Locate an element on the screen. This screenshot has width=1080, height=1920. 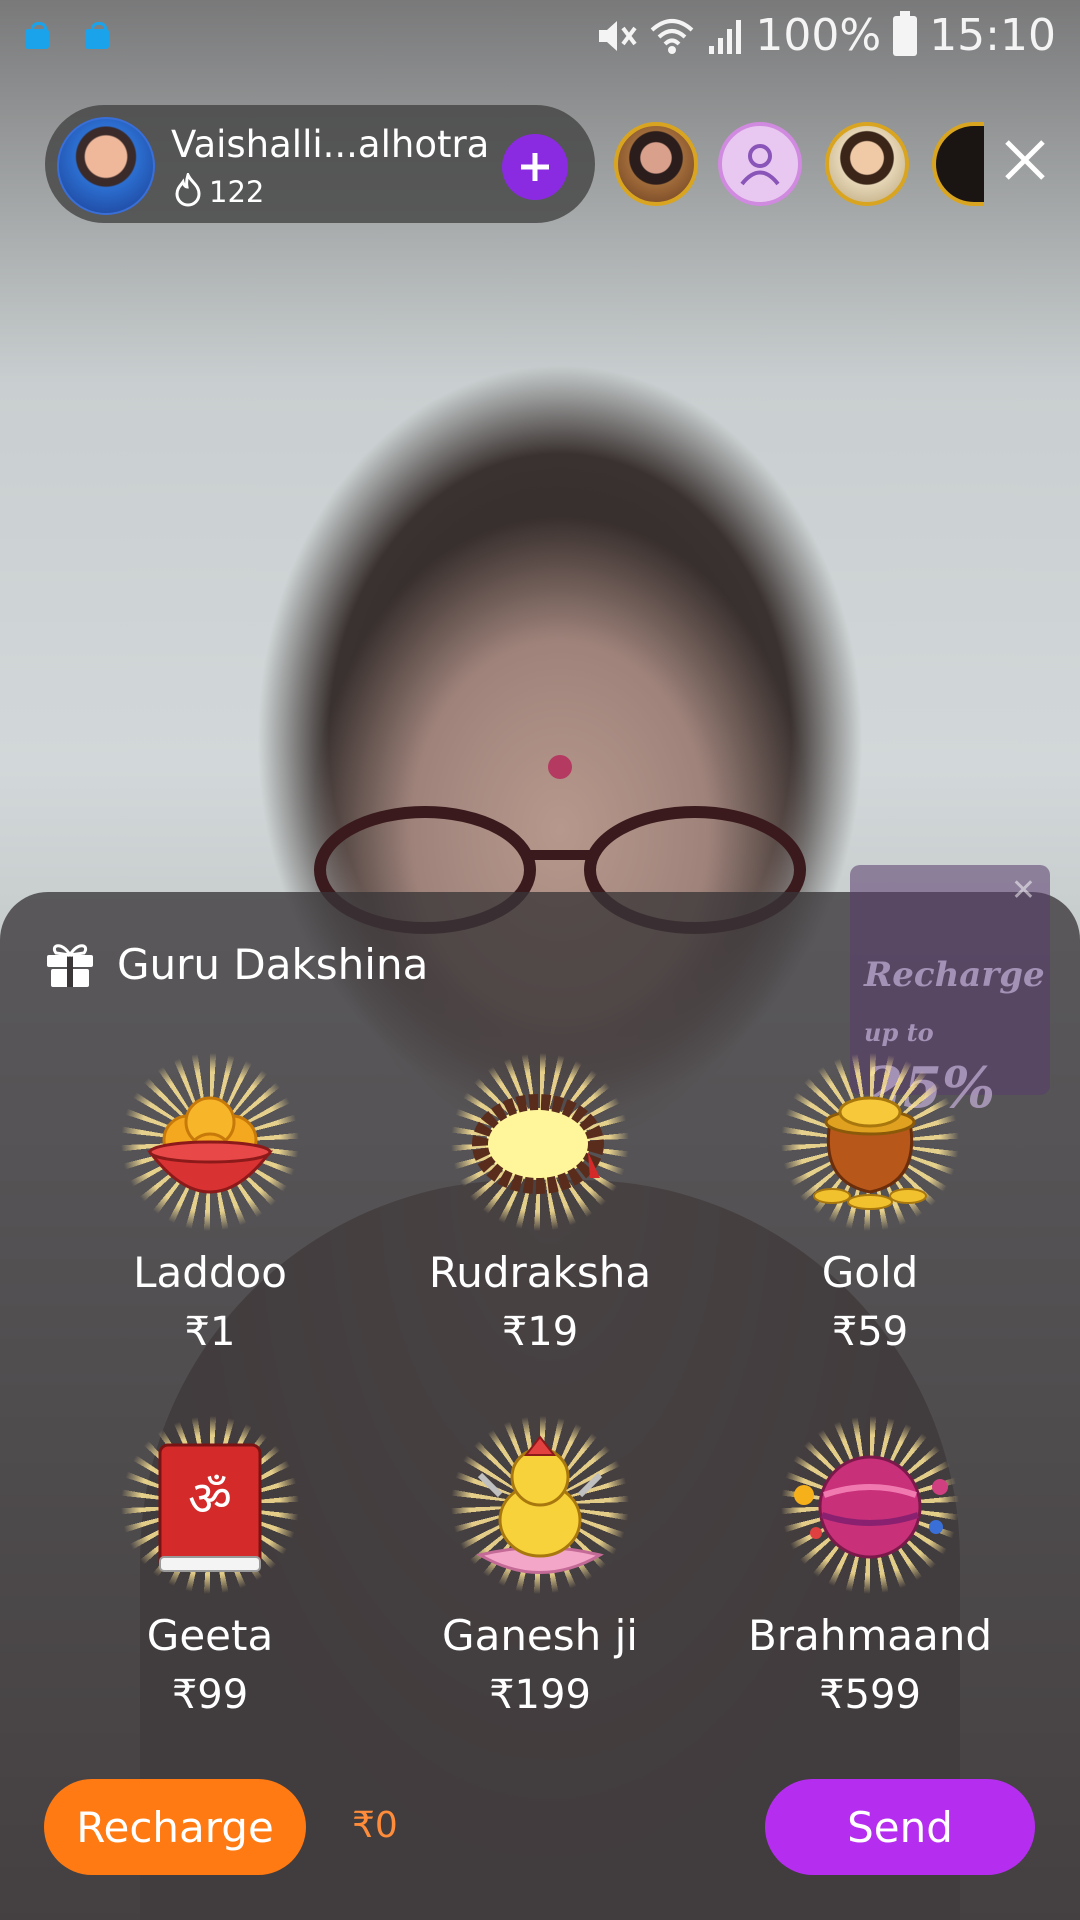
host-avatar is located at coordinates (106, 166).